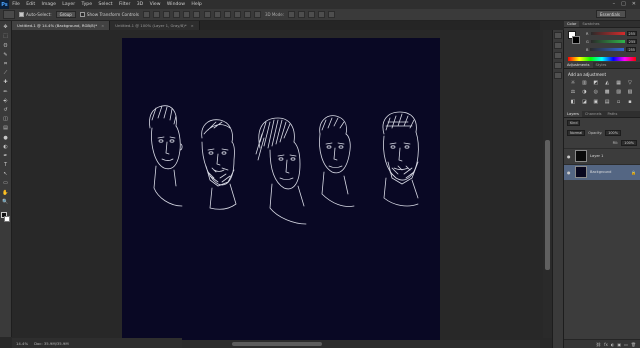 The height and width of the screenshot is (348, 640). What do you see at coordinates (573, 92) in the screenshot?
I see `adjustment-icon: ⚖` at bounding box center [573, 92].